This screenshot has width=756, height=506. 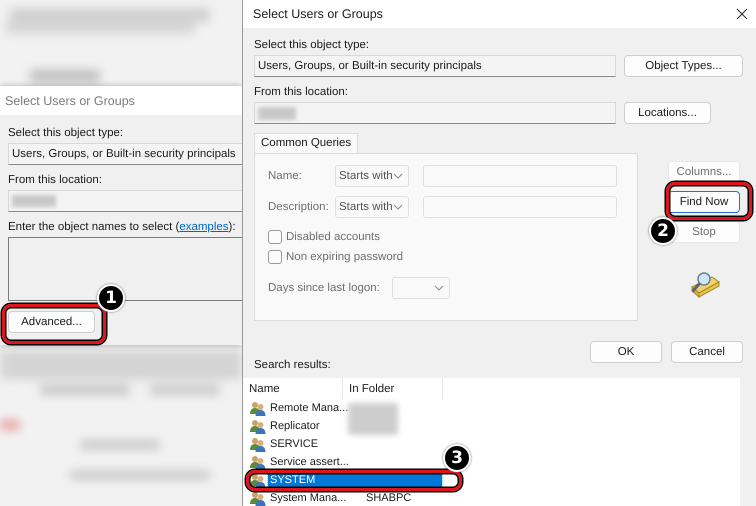 I want to click on results-label: Search results:, so click(x=293, y=365).